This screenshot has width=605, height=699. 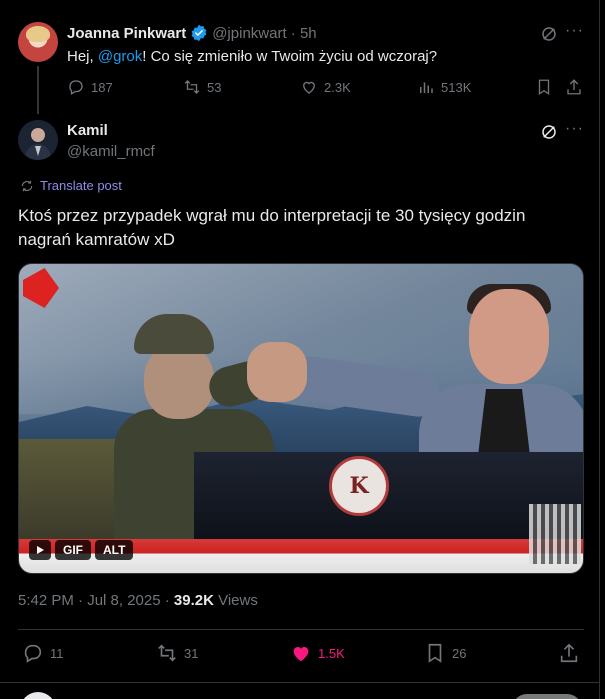 What do you see at coordinates (73, 550) in the screenshot?
I see `gif-badge: GIF` at bounding box center [73, 550].